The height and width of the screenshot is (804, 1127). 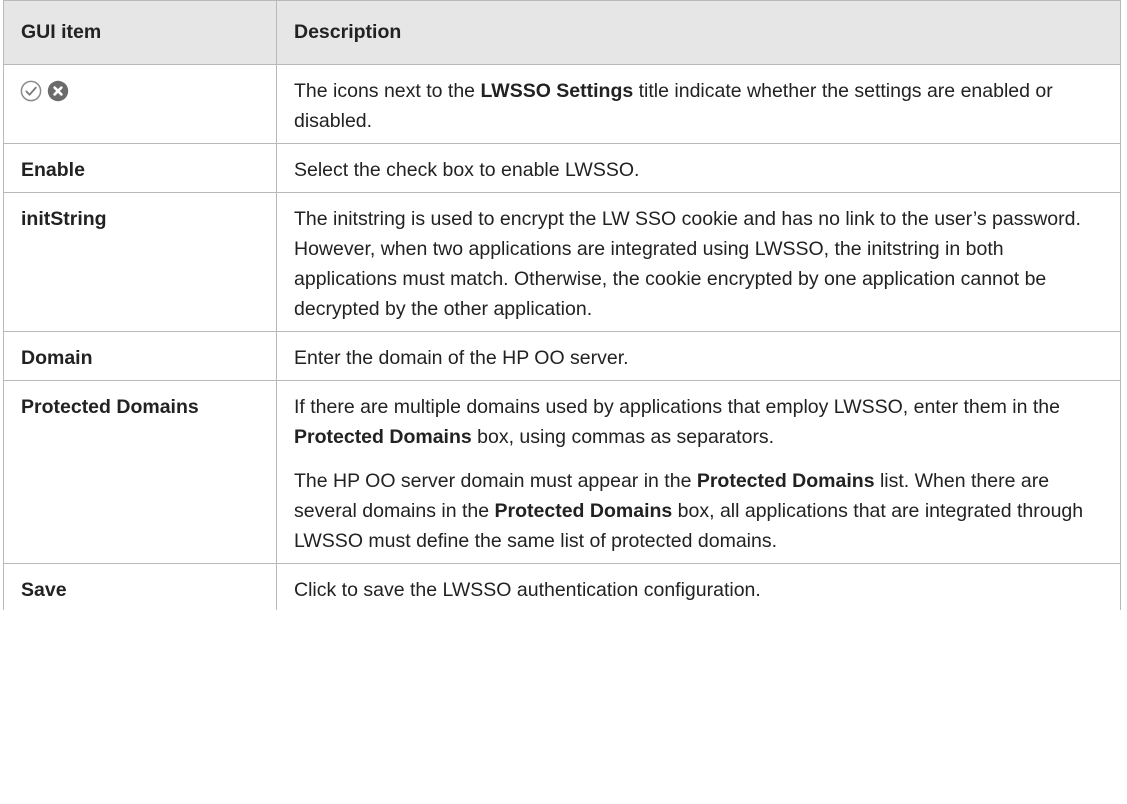 What do you see at coordinates (58, 91) in the screenshot?
I see `x-circle-icon` at bounding box center [58, 91].